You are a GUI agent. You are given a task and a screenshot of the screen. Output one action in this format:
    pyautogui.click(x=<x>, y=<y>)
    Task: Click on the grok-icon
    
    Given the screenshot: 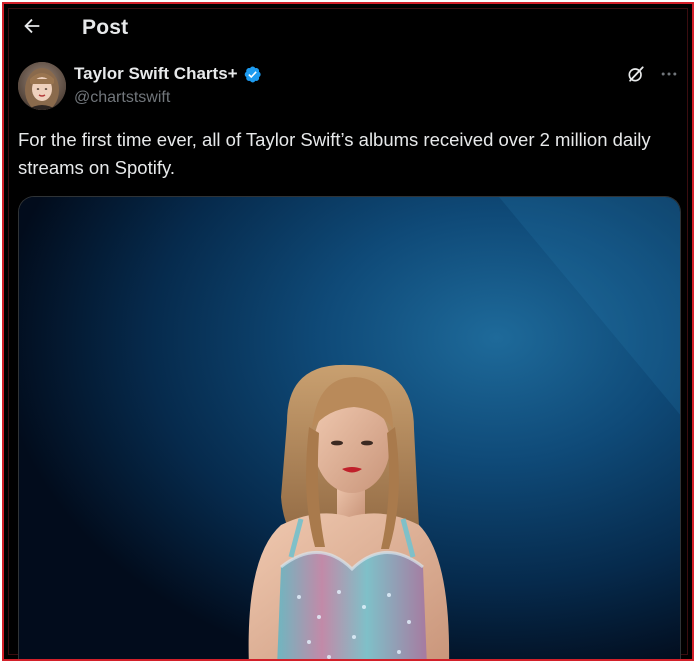 What is the action you would take?
    pyautogui.click(x=636, y=74)
    